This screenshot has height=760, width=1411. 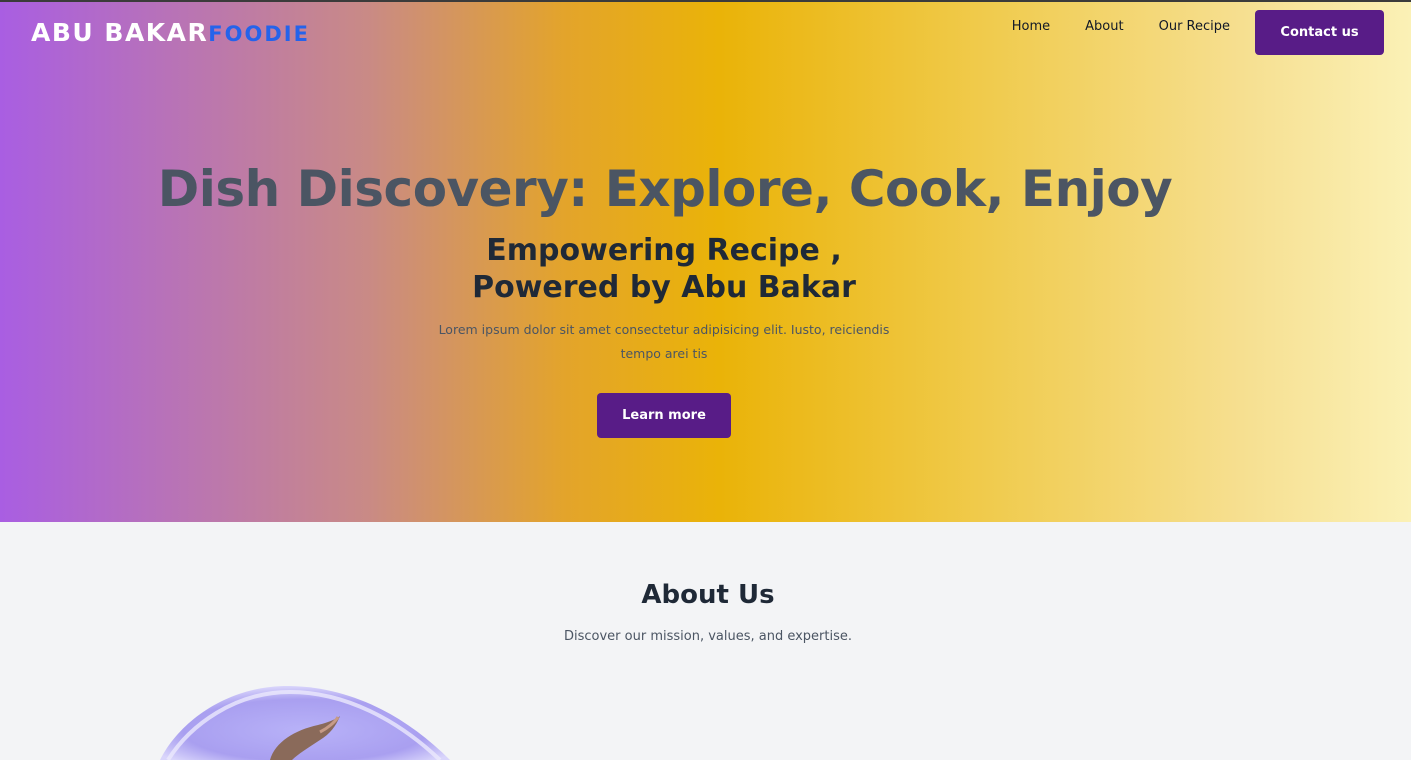 What do you see at coordinates (1104, 26) in the screenshot?
I see `nav-link-about: About` at bounding box center [1104, 26].